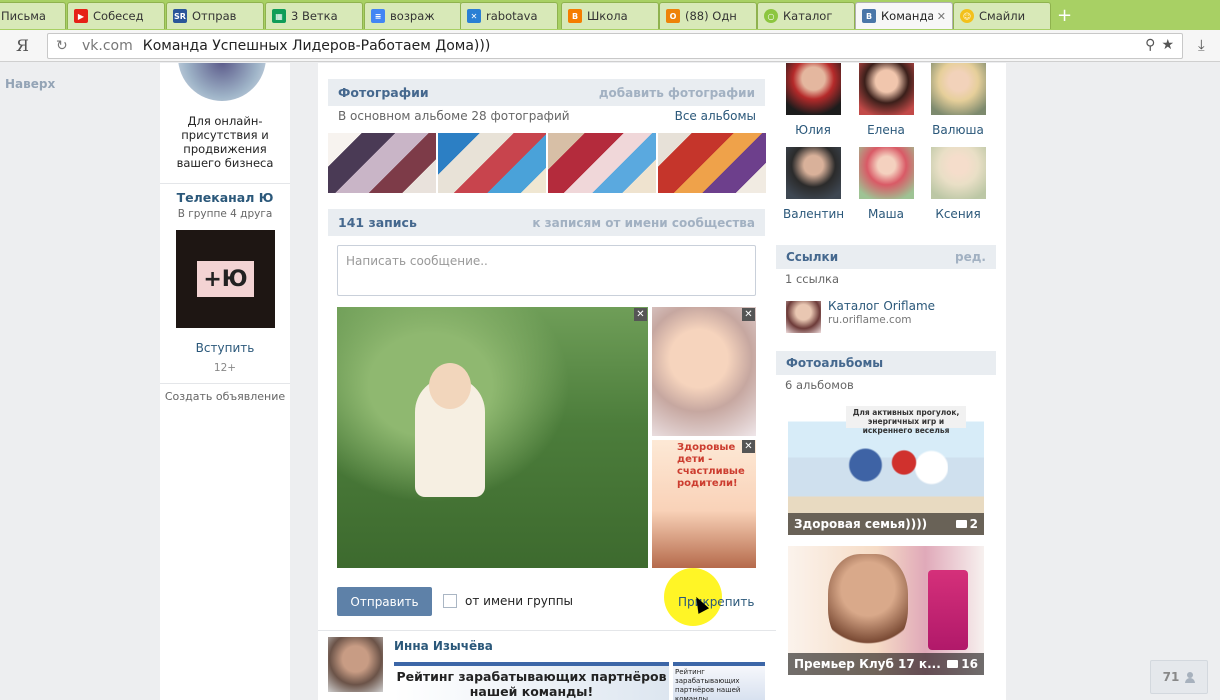 This screenshot has width=1220, height=700. I want to click on album-product, so click(948, 610).